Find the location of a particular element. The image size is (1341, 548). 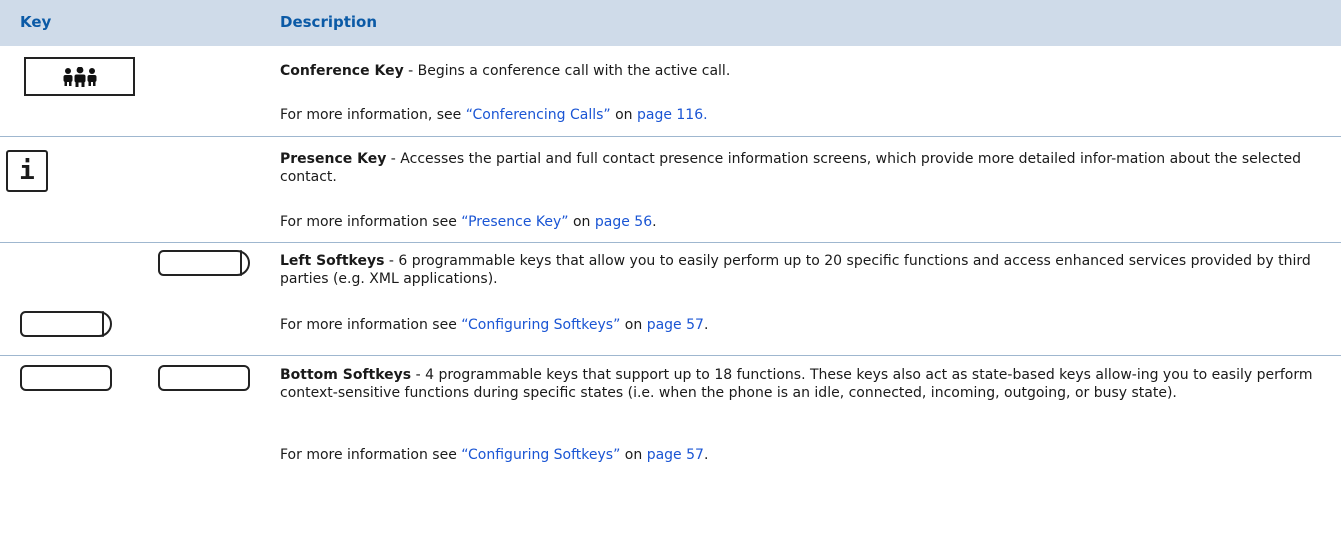

page-link: page 116. is located at coordinates (672, 115).